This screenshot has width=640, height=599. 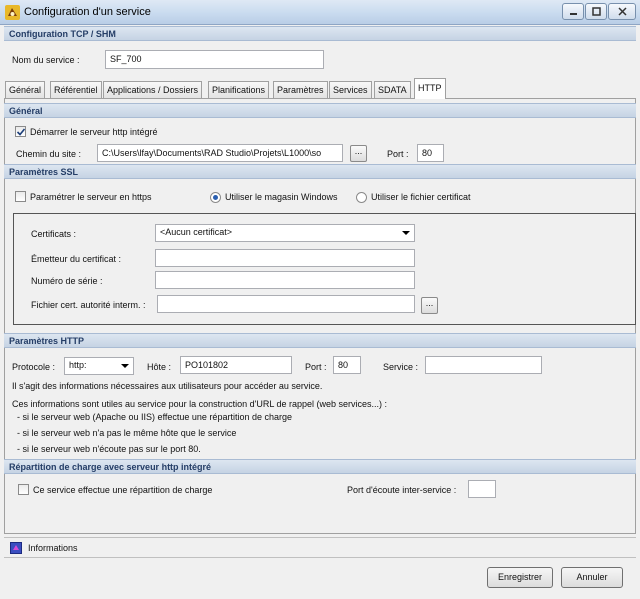 I want to click on tab-sdata: SDATA, so click(x=392, y=89).